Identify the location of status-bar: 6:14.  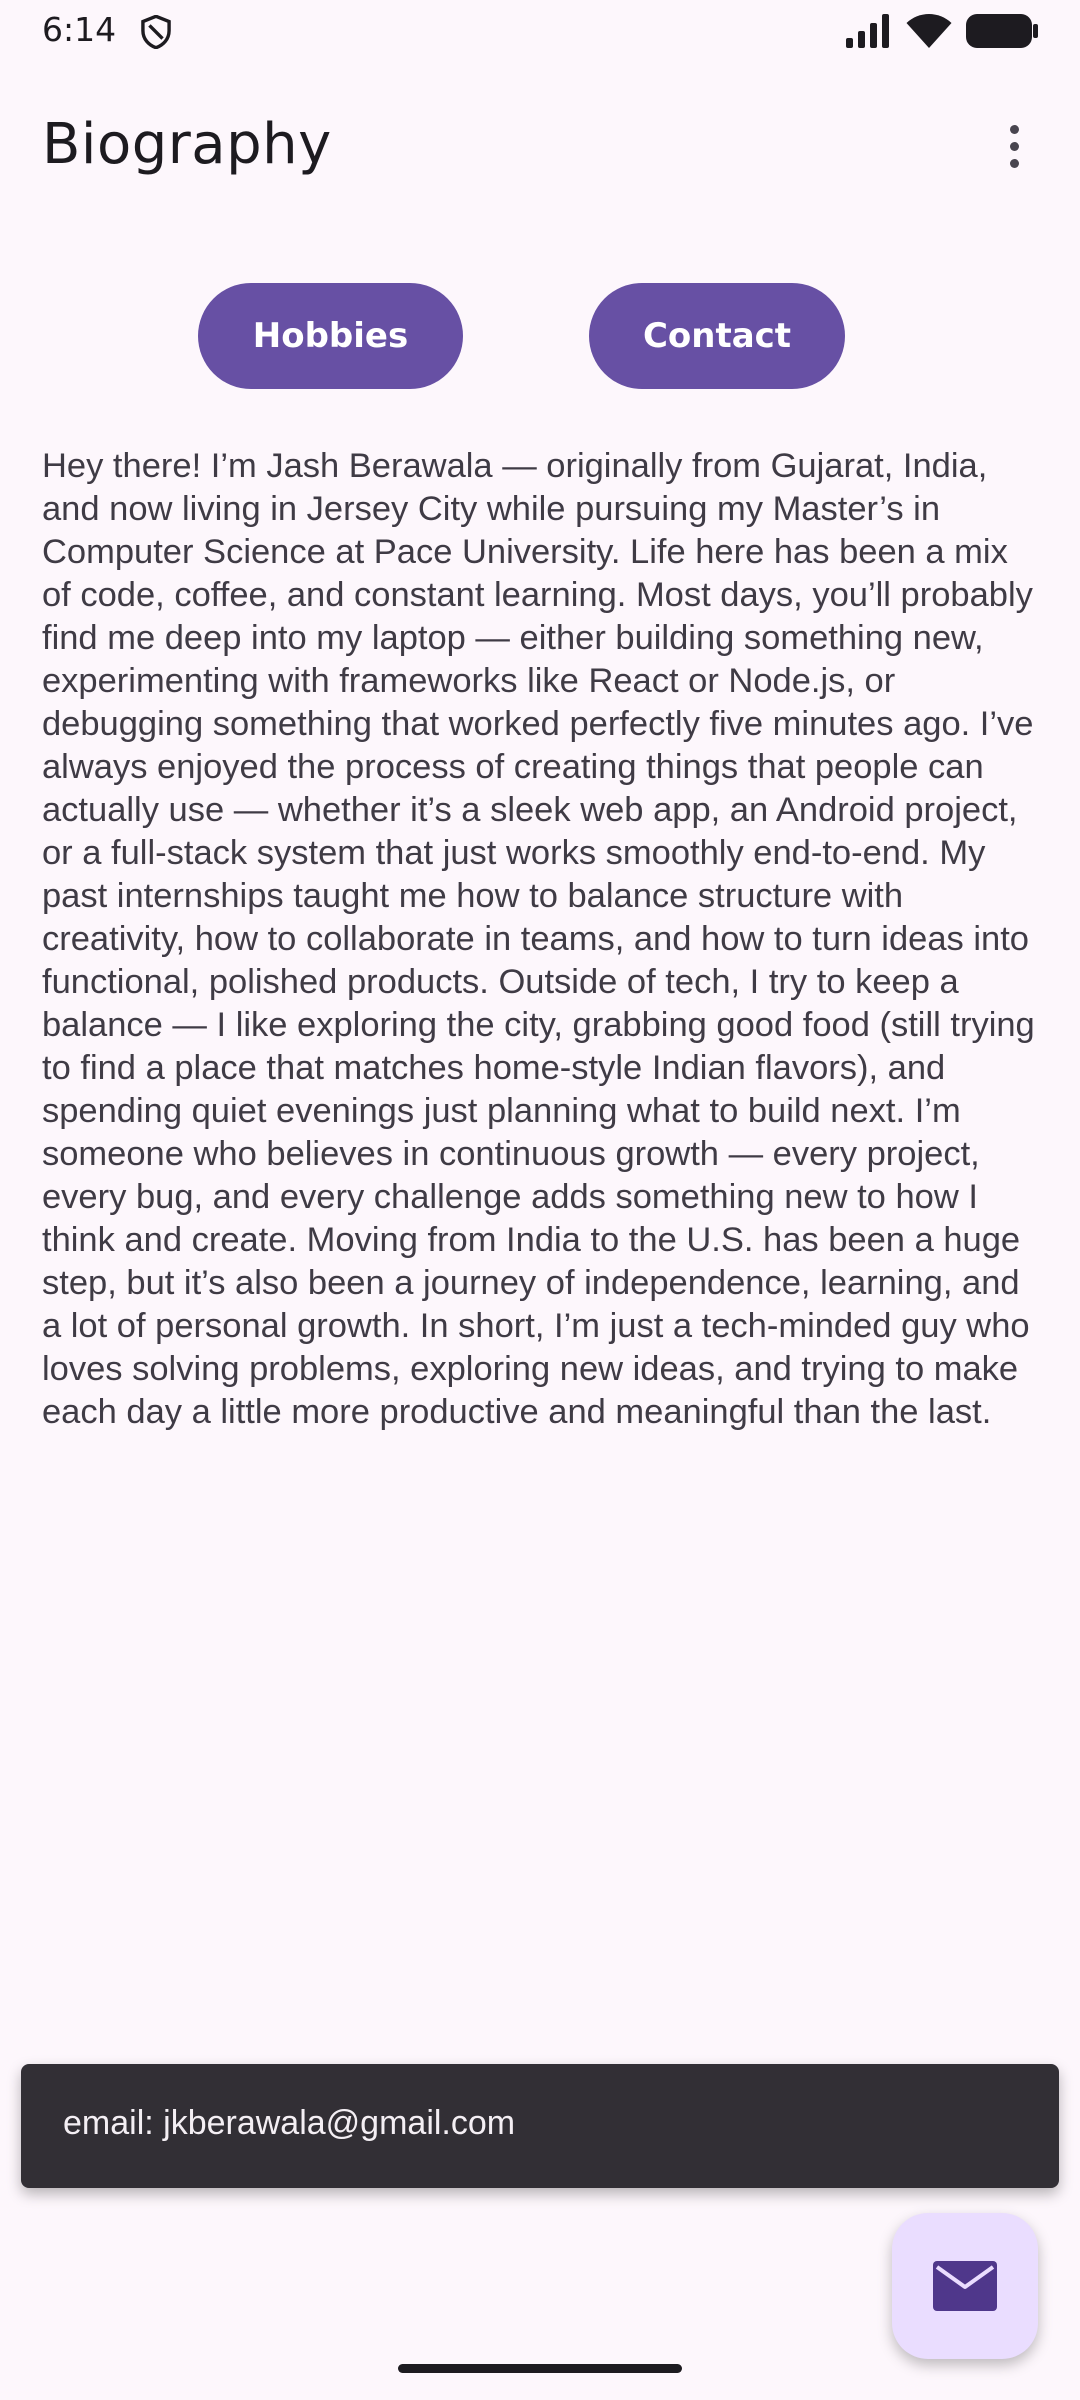
(540, 31).